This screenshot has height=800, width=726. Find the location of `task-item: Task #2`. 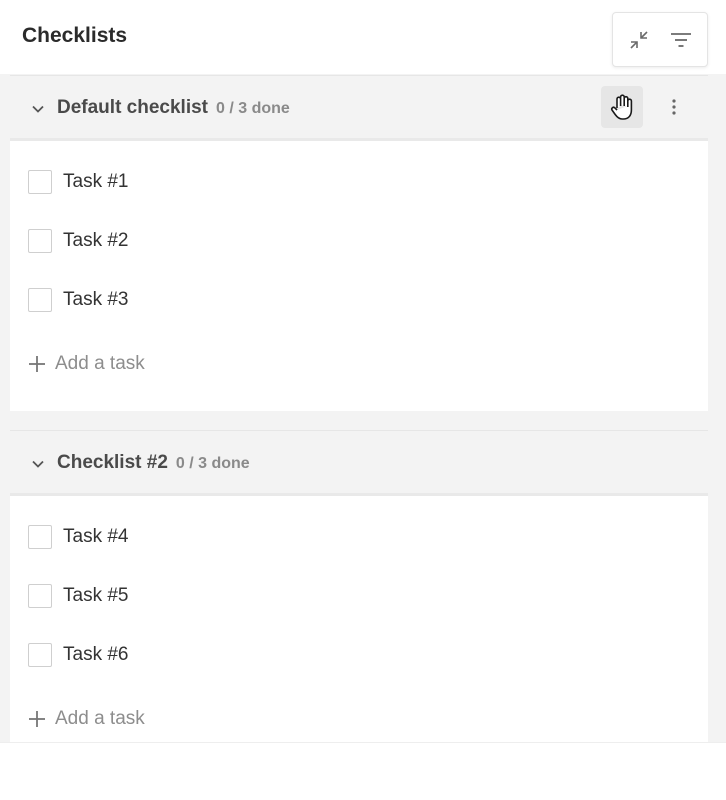

task-item: Task #2 is located at coordinates (359, 241).